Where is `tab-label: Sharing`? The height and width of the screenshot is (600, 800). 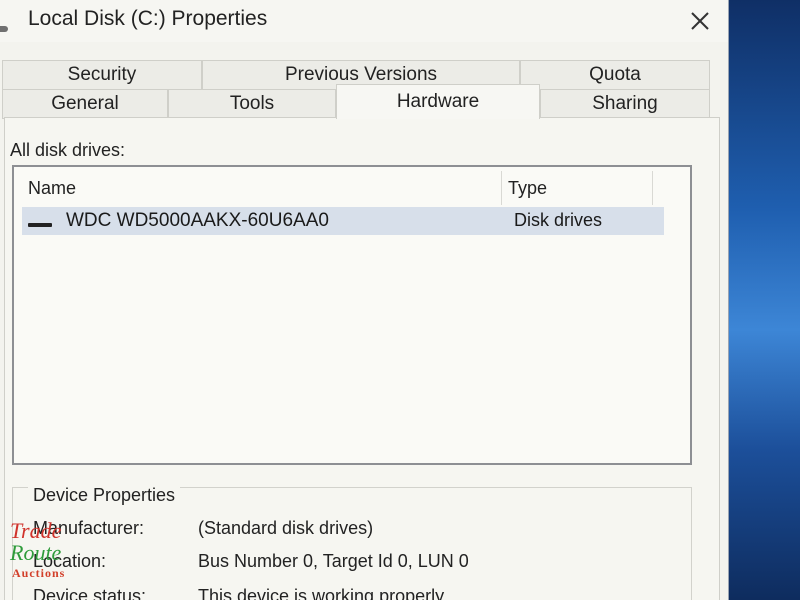 tab-label: Sharing is located at coordinates (625, 103).